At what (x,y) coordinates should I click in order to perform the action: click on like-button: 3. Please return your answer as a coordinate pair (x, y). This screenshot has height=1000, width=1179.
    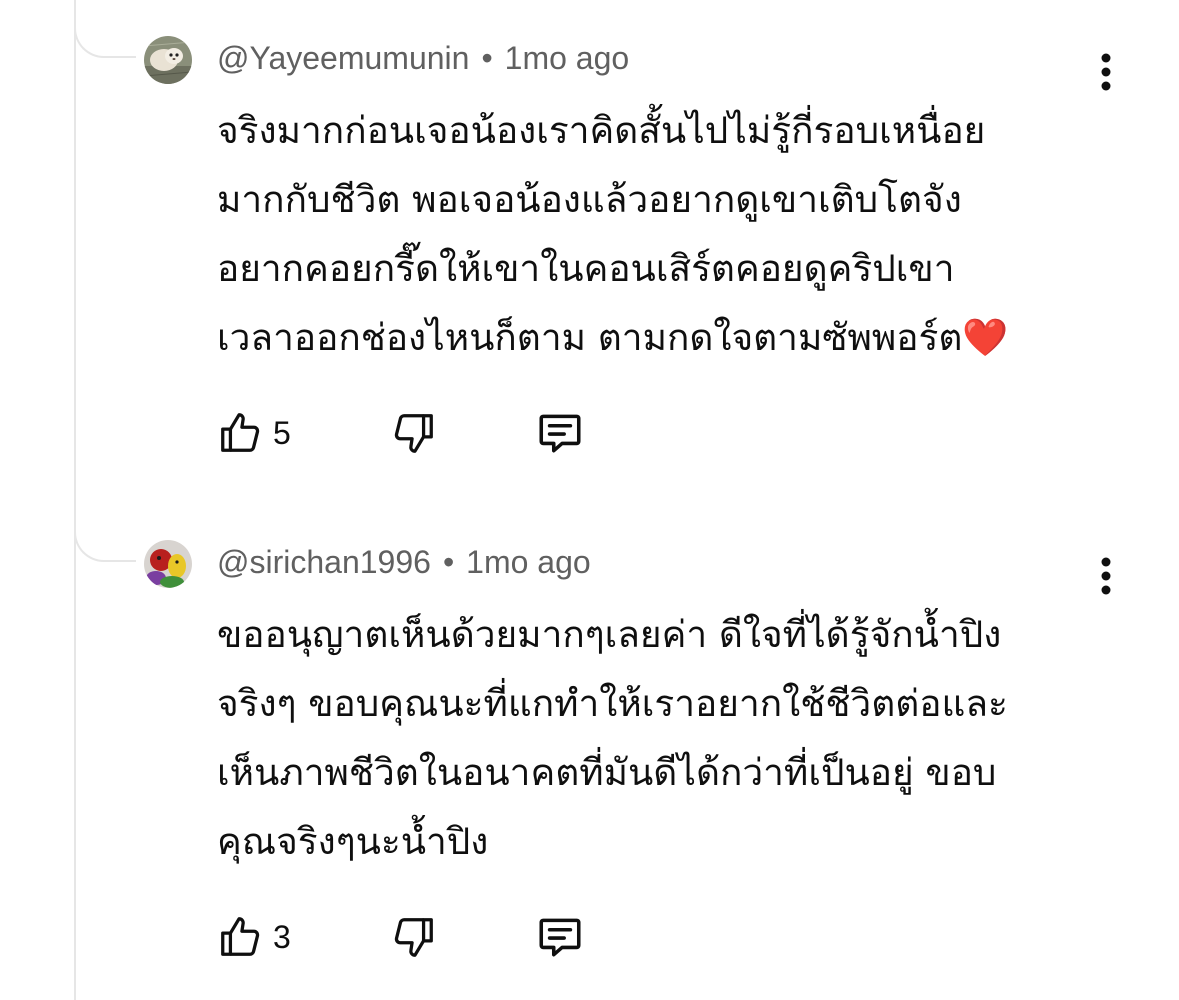
    Looking at the image, I should click on (265, 937).